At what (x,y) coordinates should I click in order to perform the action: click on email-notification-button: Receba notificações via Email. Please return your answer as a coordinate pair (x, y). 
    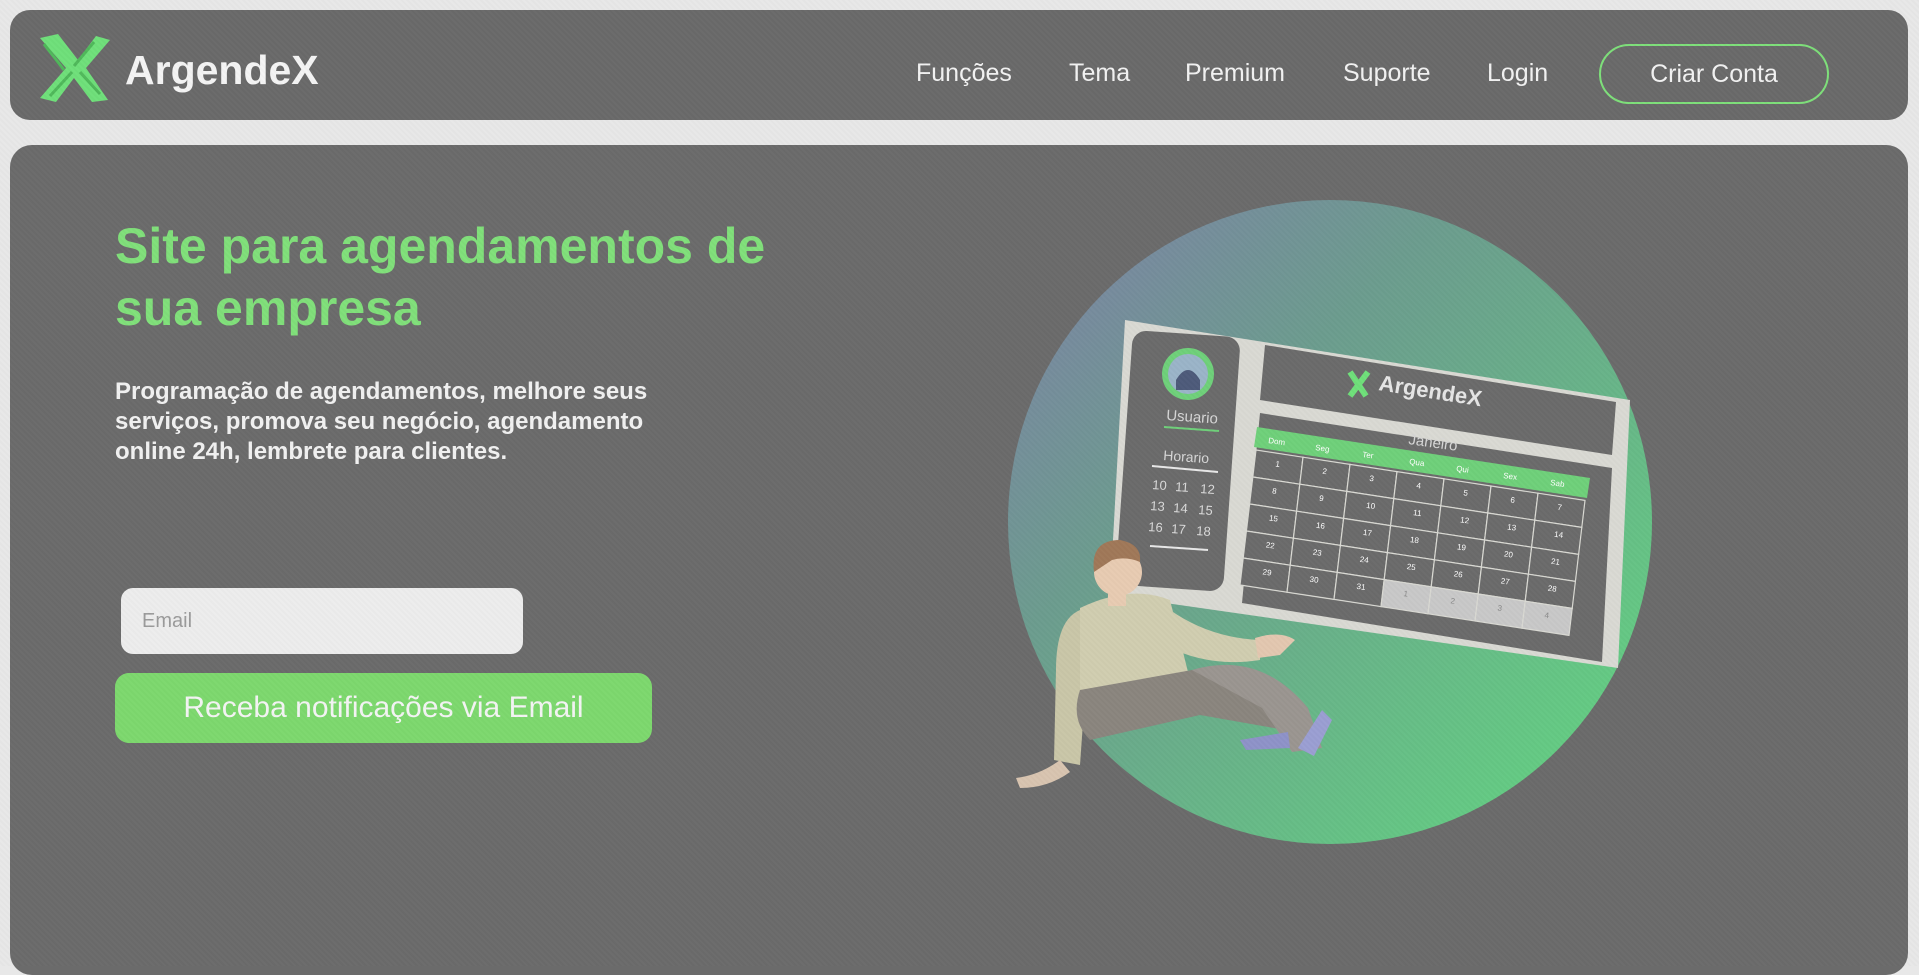
    Looking at the image, I should click on (383, 708).